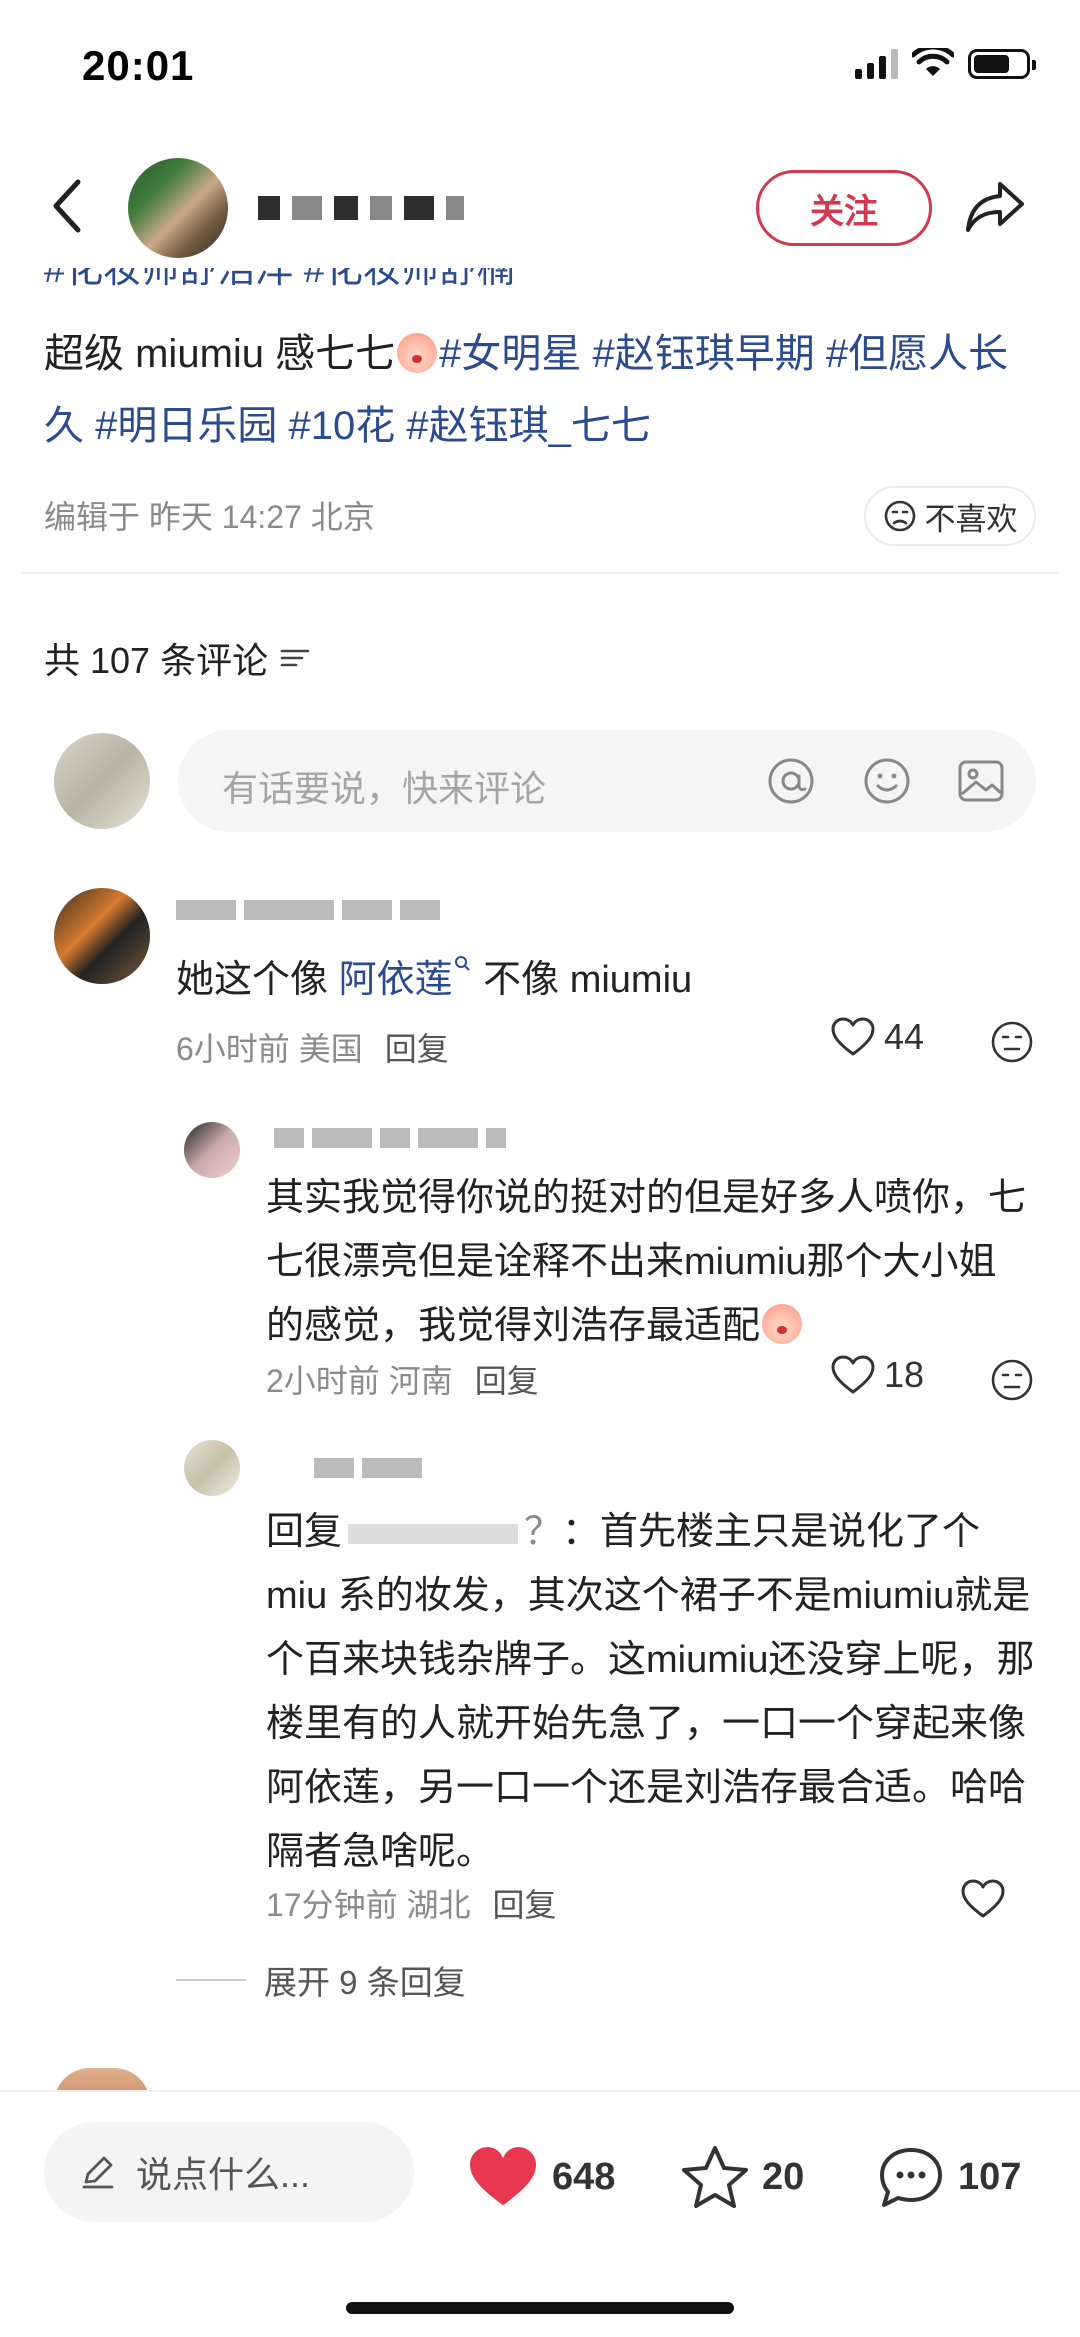 The height and width of the screenshot is (2337, 1080). Describe the element at coordinates (783, 2176) in the screenshot. I see `post-collect-count: 20` at that location.